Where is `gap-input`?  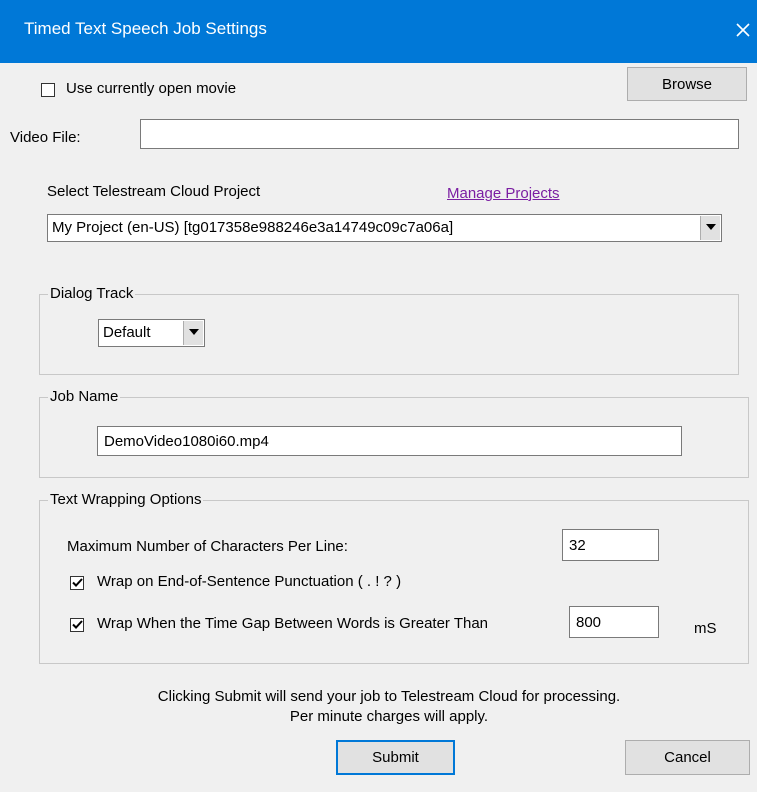 gap-input is located at coordinates (614, 622).